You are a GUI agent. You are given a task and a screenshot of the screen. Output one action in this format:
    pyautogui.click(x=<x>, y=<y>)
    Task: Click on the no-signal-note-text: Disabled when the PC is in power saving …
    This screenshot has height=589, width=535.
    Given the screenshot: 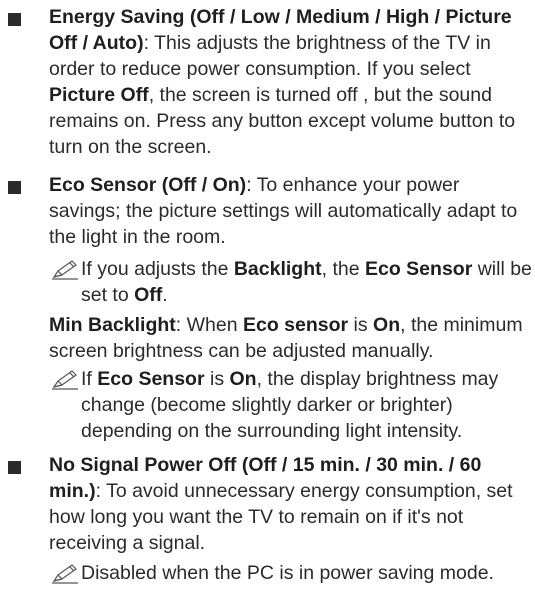 What is the action you would take?
    pyautogui.click(x=287, y=573)
    